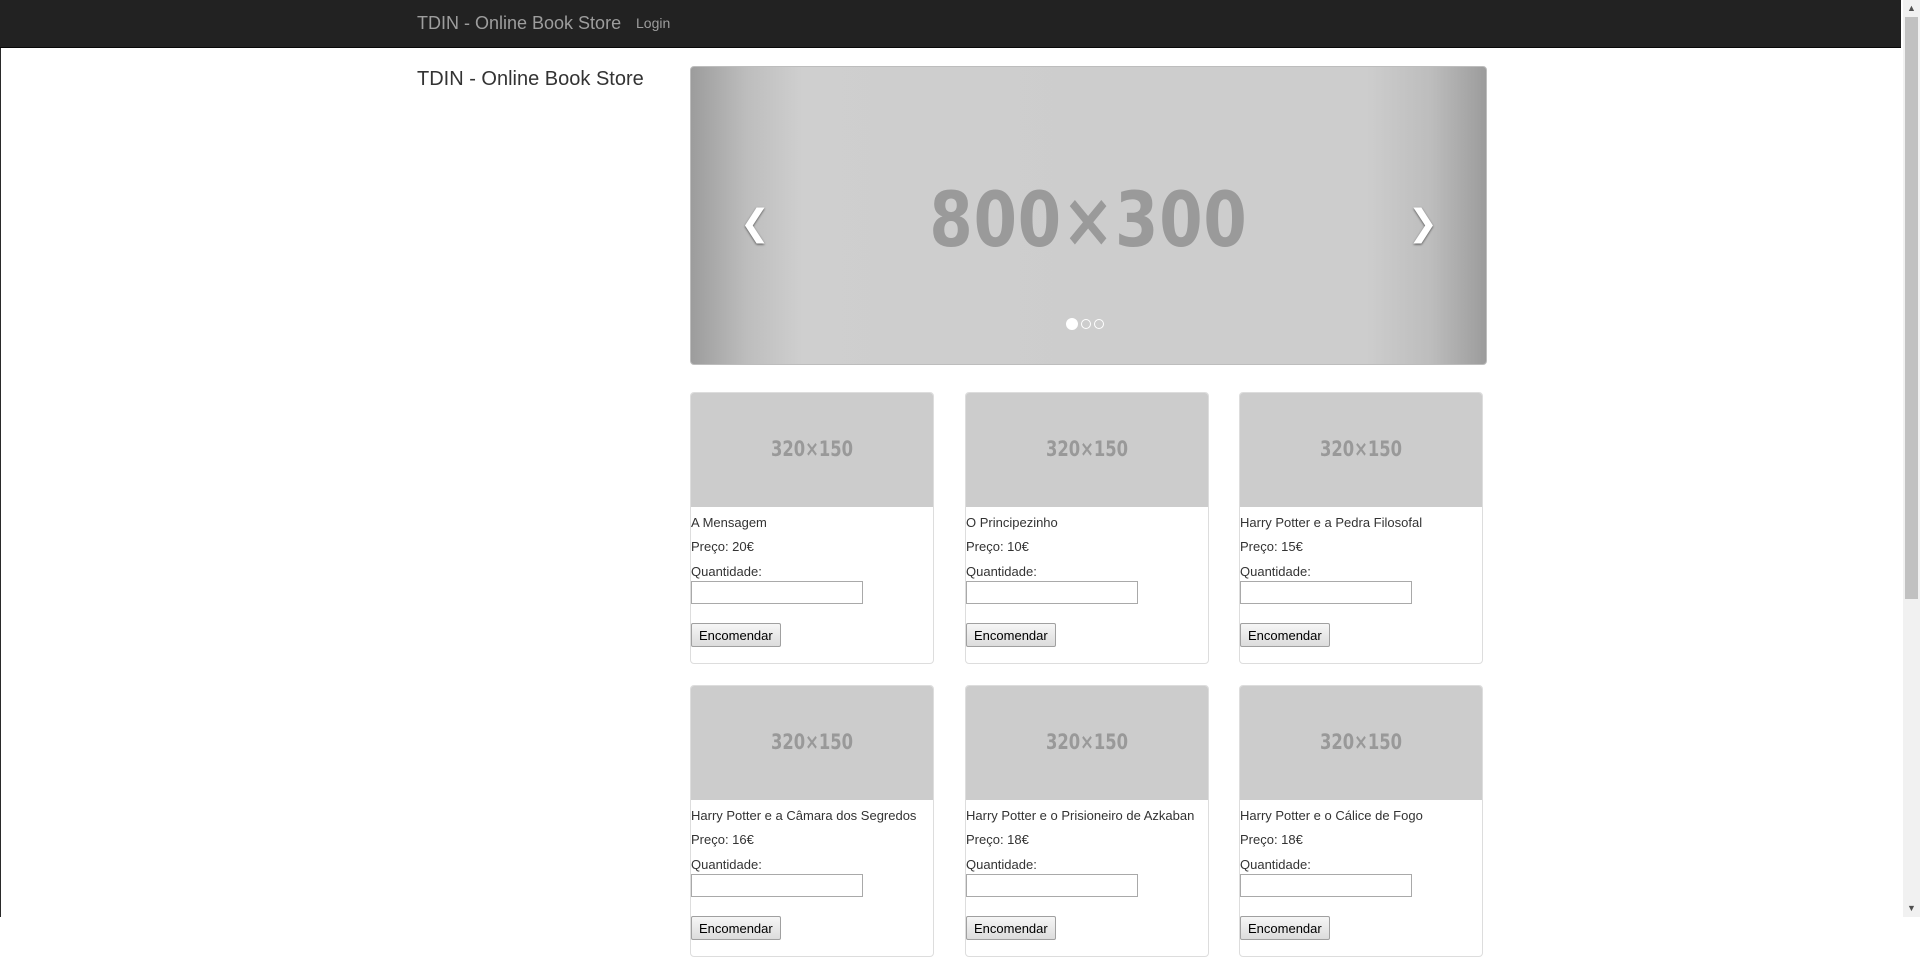  I want to click on product-title: Harry Potter e a Pedra Filosofal, so click(1331, 522).